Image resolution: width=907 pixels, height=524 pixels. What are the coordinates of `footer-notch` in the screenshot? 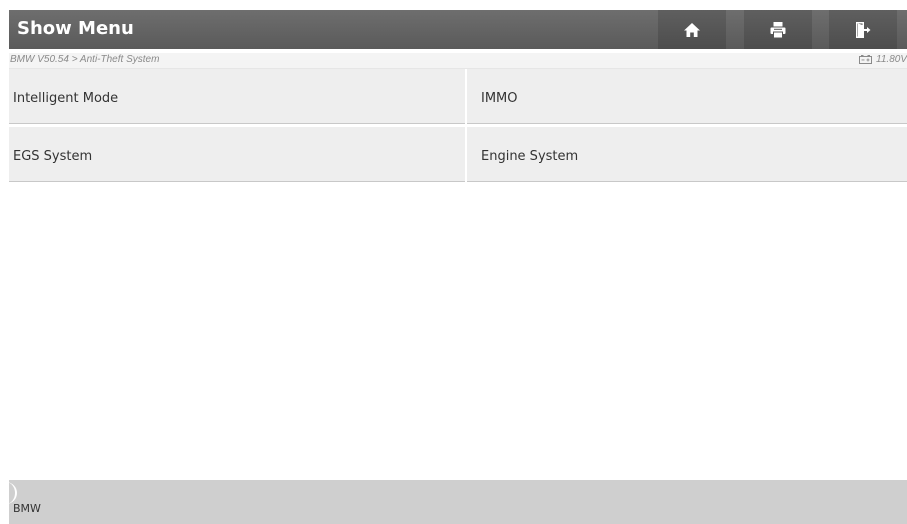 It's located at (13, 493).